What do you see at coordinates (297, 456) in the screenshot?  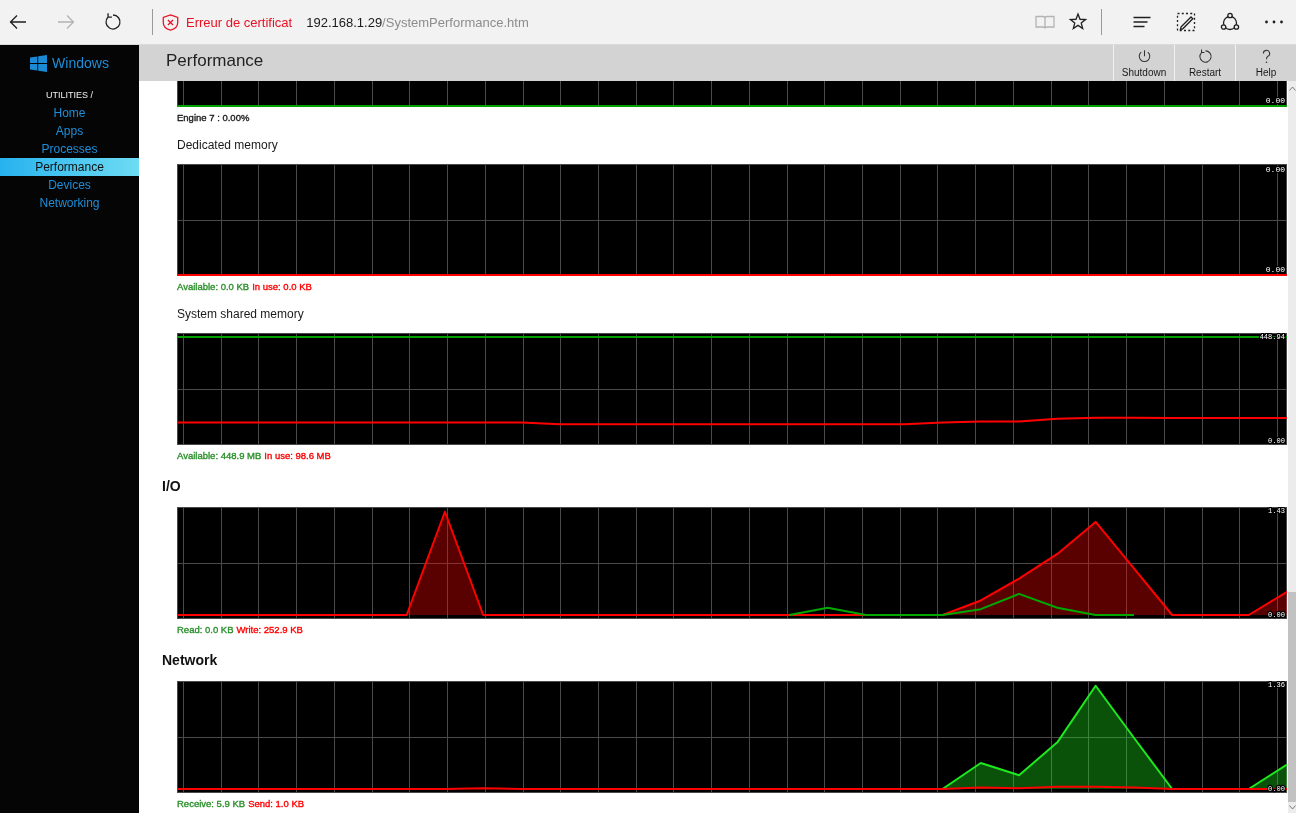 I see `legend-text: In use: 98.6 MB` at bounding box center [297, 456].